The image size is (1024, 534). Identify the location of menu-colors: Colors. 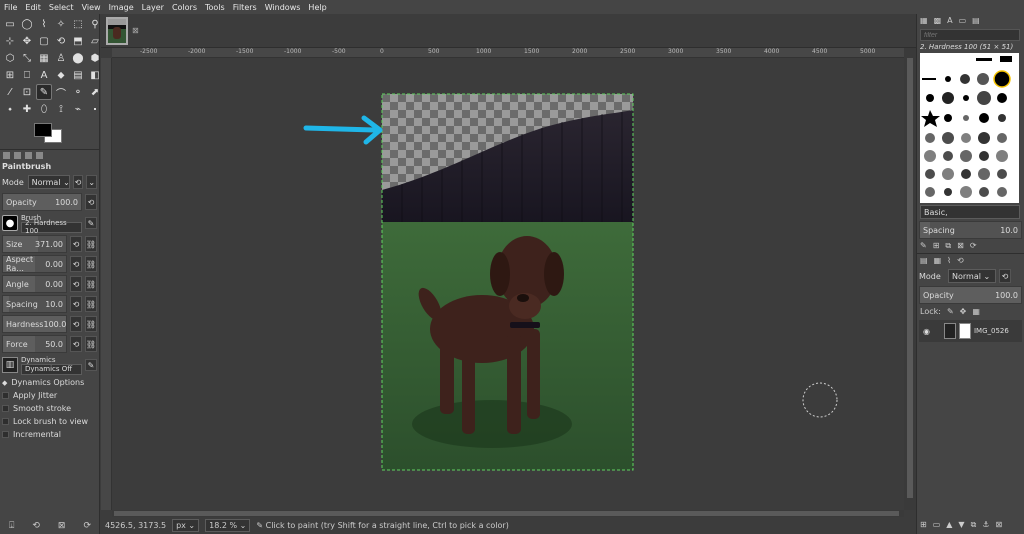
(184, 7).